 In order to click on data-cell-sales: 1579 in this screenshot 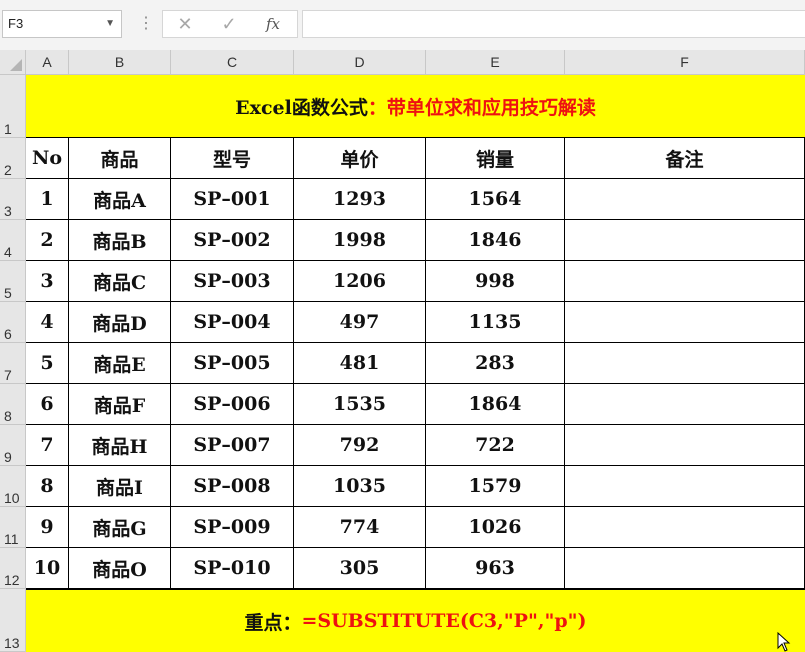, I will do `click(495, 486)`.